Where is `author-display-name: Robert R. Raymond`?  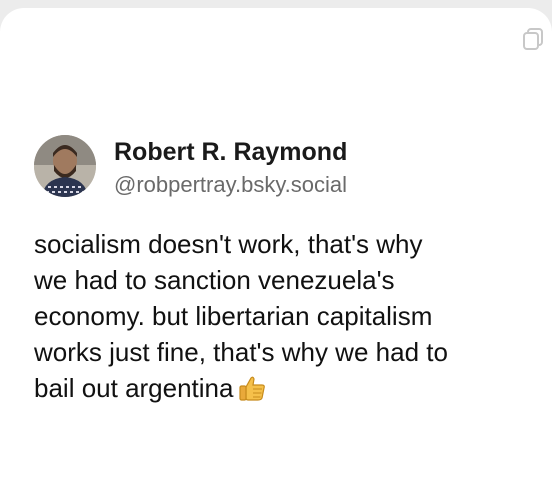
author-display-name: Robert R. Raymond is located at coordinates (230, 152).